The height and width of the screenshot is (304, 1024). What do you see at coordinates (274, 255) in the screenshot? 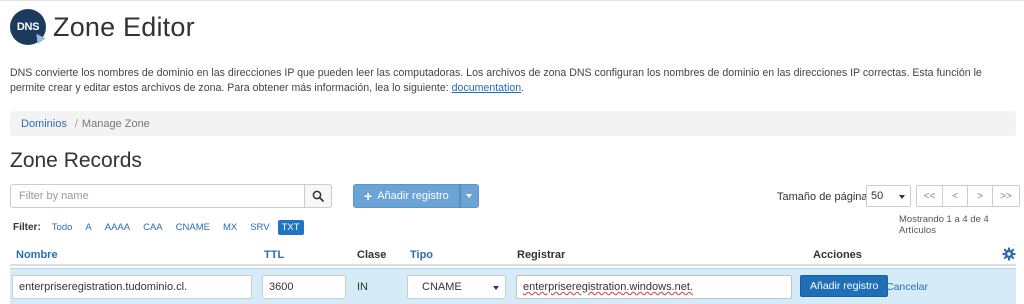
I see `column-header-ttl: TTL` at bounding box center [274, 255].